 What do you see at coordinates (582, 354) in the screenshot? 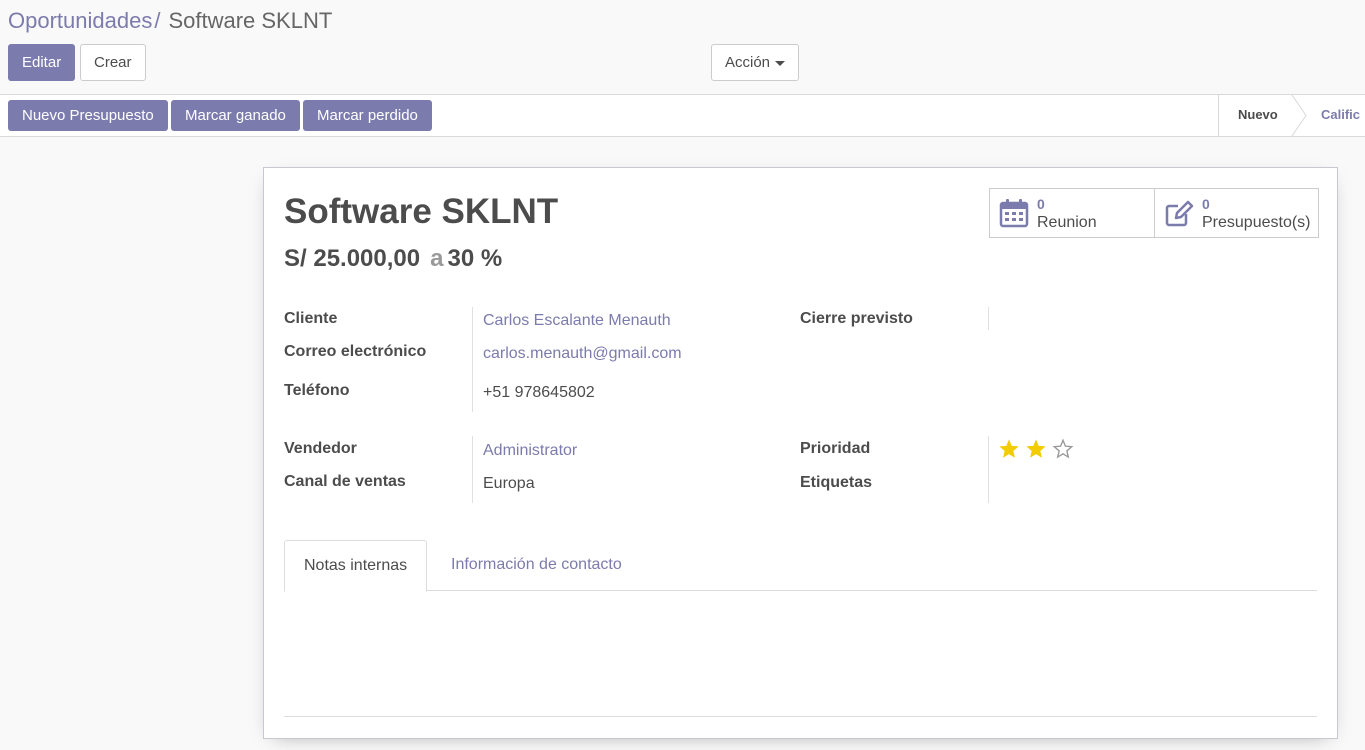
I see `email-link: carlos.menauth@gmail.com` at bounding box center [582, 354].